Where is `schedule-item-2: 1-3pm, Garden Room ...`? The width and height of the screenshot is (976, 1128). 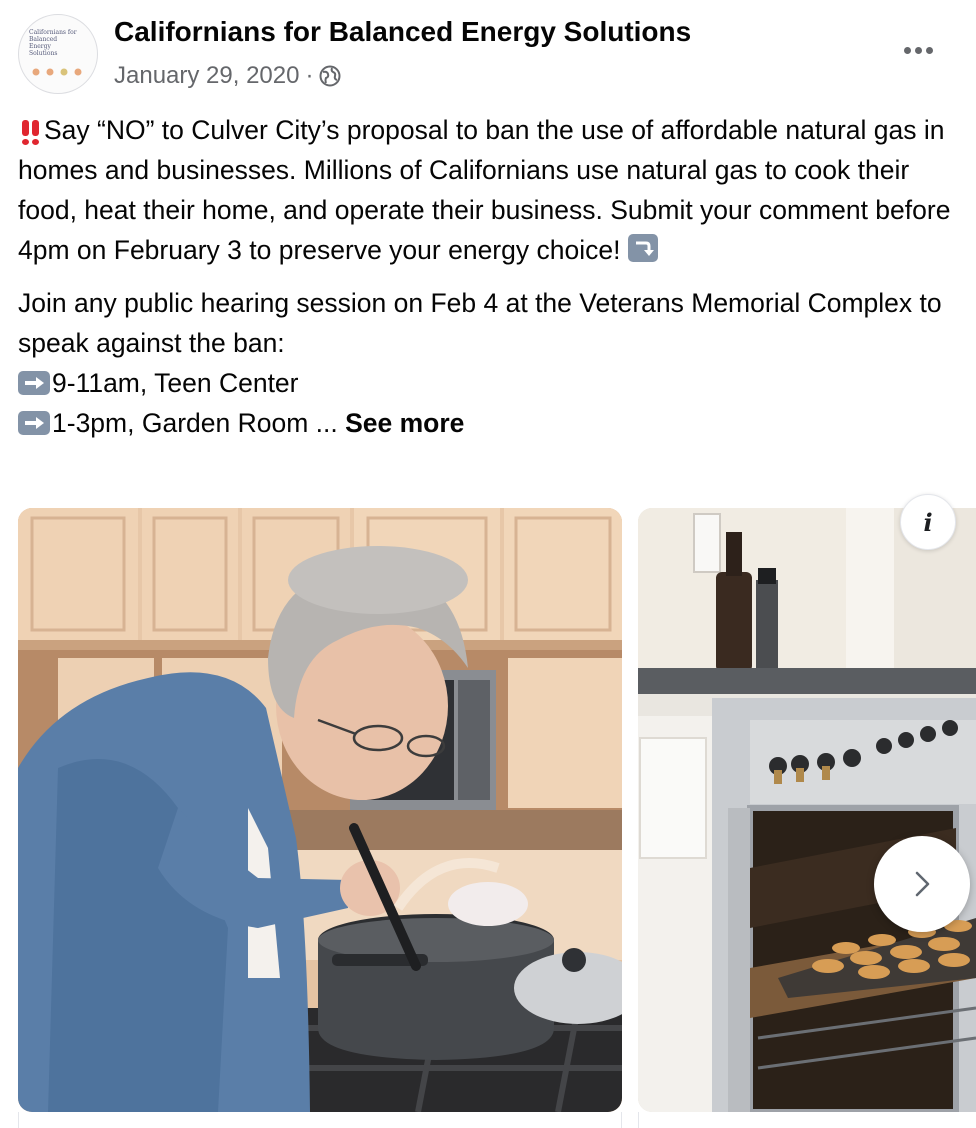
schedule-item-2: 1-3pm, Garden Room ... is located at coordinates (195, 423).